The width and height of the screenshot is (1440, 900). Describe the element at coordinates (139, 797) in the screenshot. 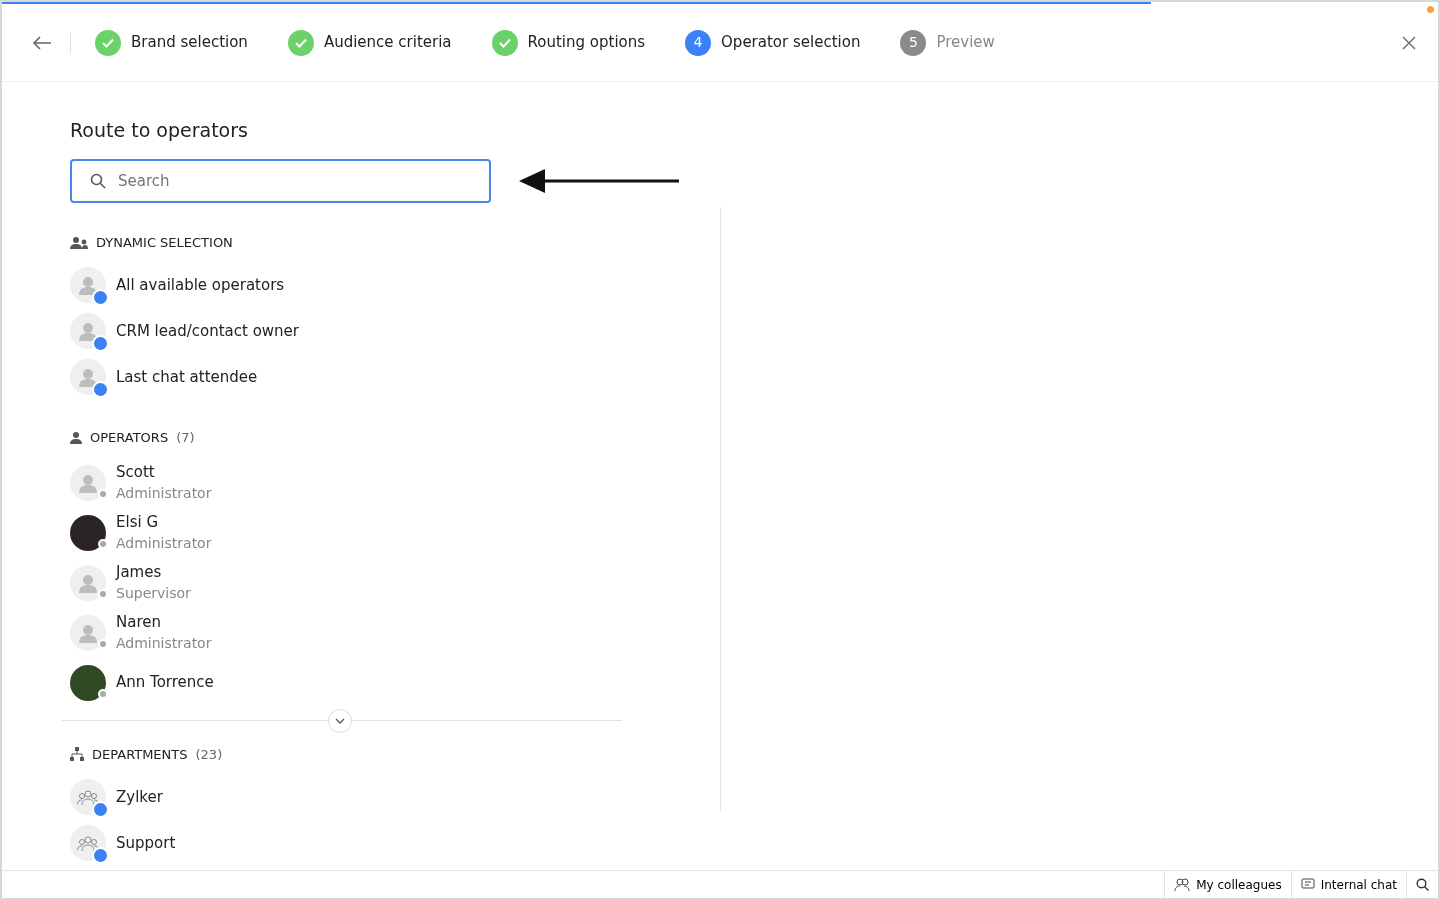

I see `department-name: Zylker` at that location.